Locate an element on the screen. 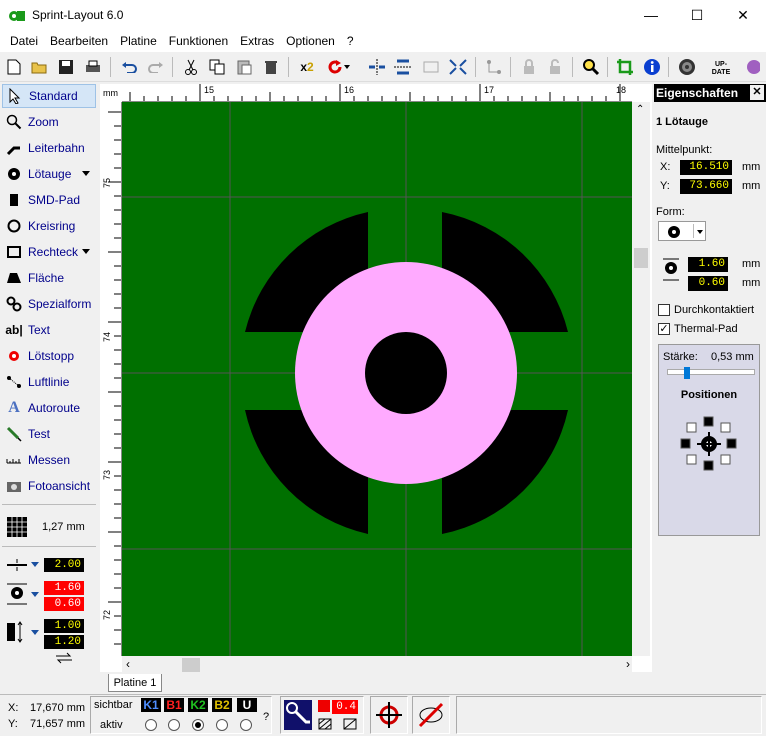  layer-u-toggle: U is located at coordinates (247, 705).